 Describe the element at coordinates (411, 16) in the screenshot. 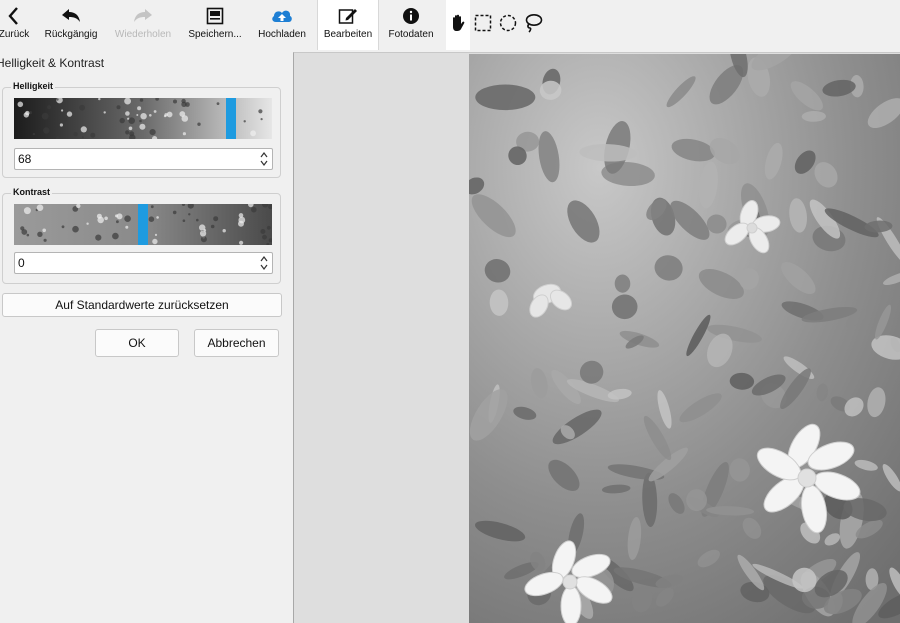

I see `info-icon` at that location.